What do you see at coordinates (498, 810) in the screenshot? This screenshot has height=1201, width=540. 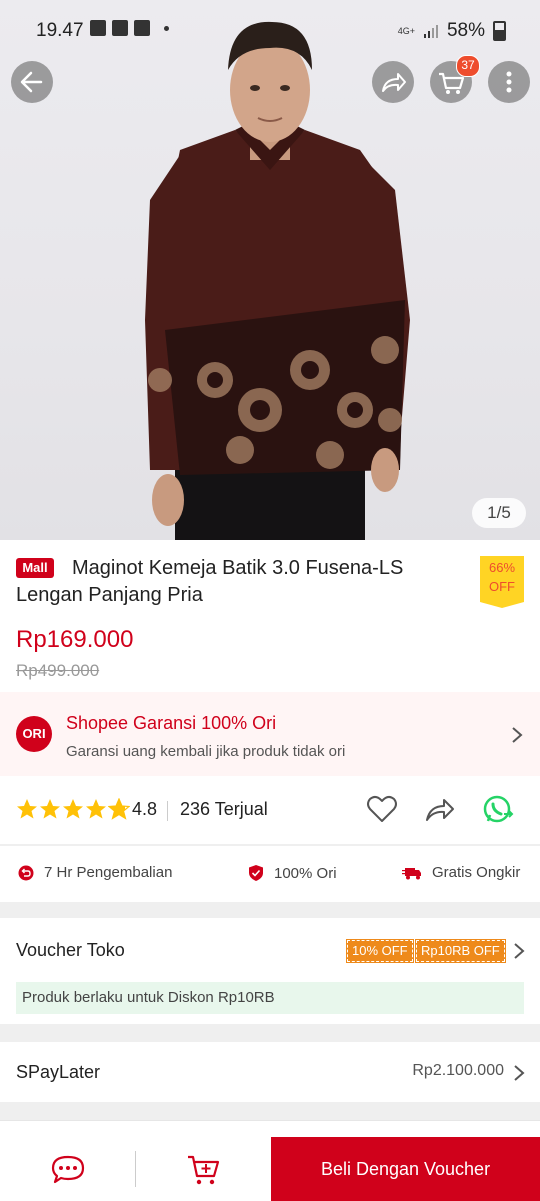 I see `whatsapp-icon` at bounding box center [498, 810].